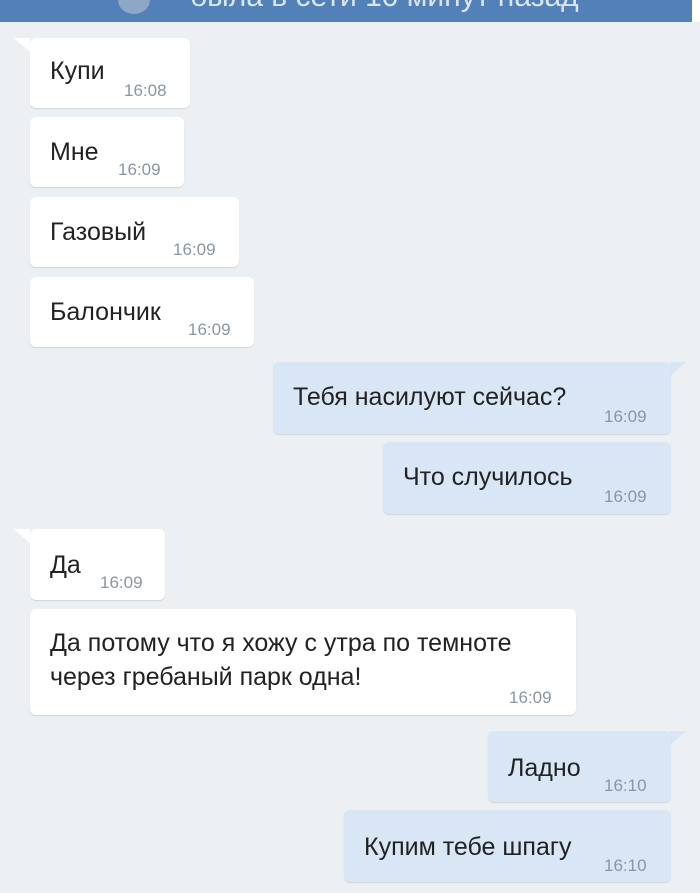 The image size is (700, 893). Describe the element at coordinates (77, 71) in the screenshot. I see `message-text: Купи` at that location.